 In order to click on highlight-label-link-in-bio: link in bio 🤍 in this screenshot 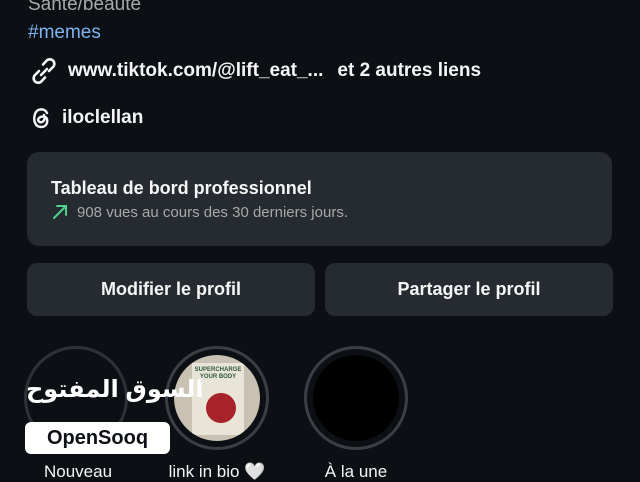, I will do `click(217, 471)`.